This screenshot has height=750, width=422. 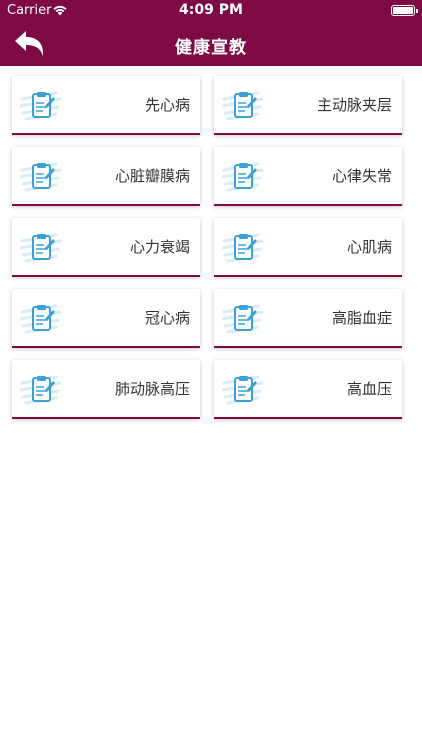 I want to click on status-bar: Carrier 4:09 PM, so click(x=211, y=11).